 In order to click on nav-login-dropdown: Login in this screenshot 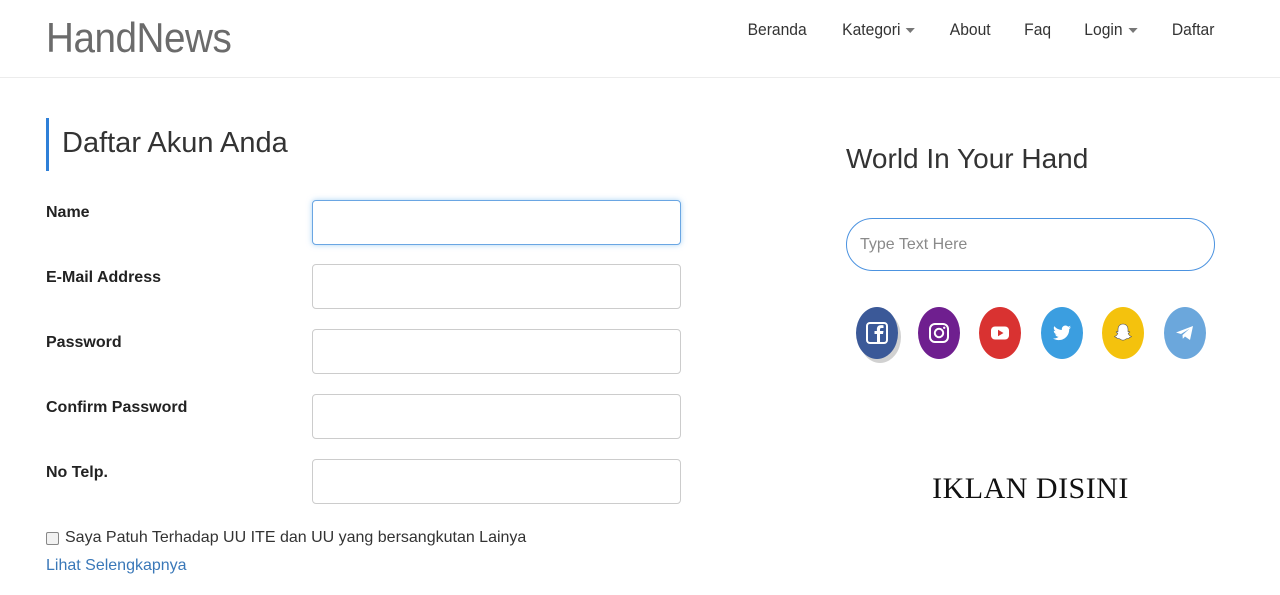, I will do `click(1111, 30)`.